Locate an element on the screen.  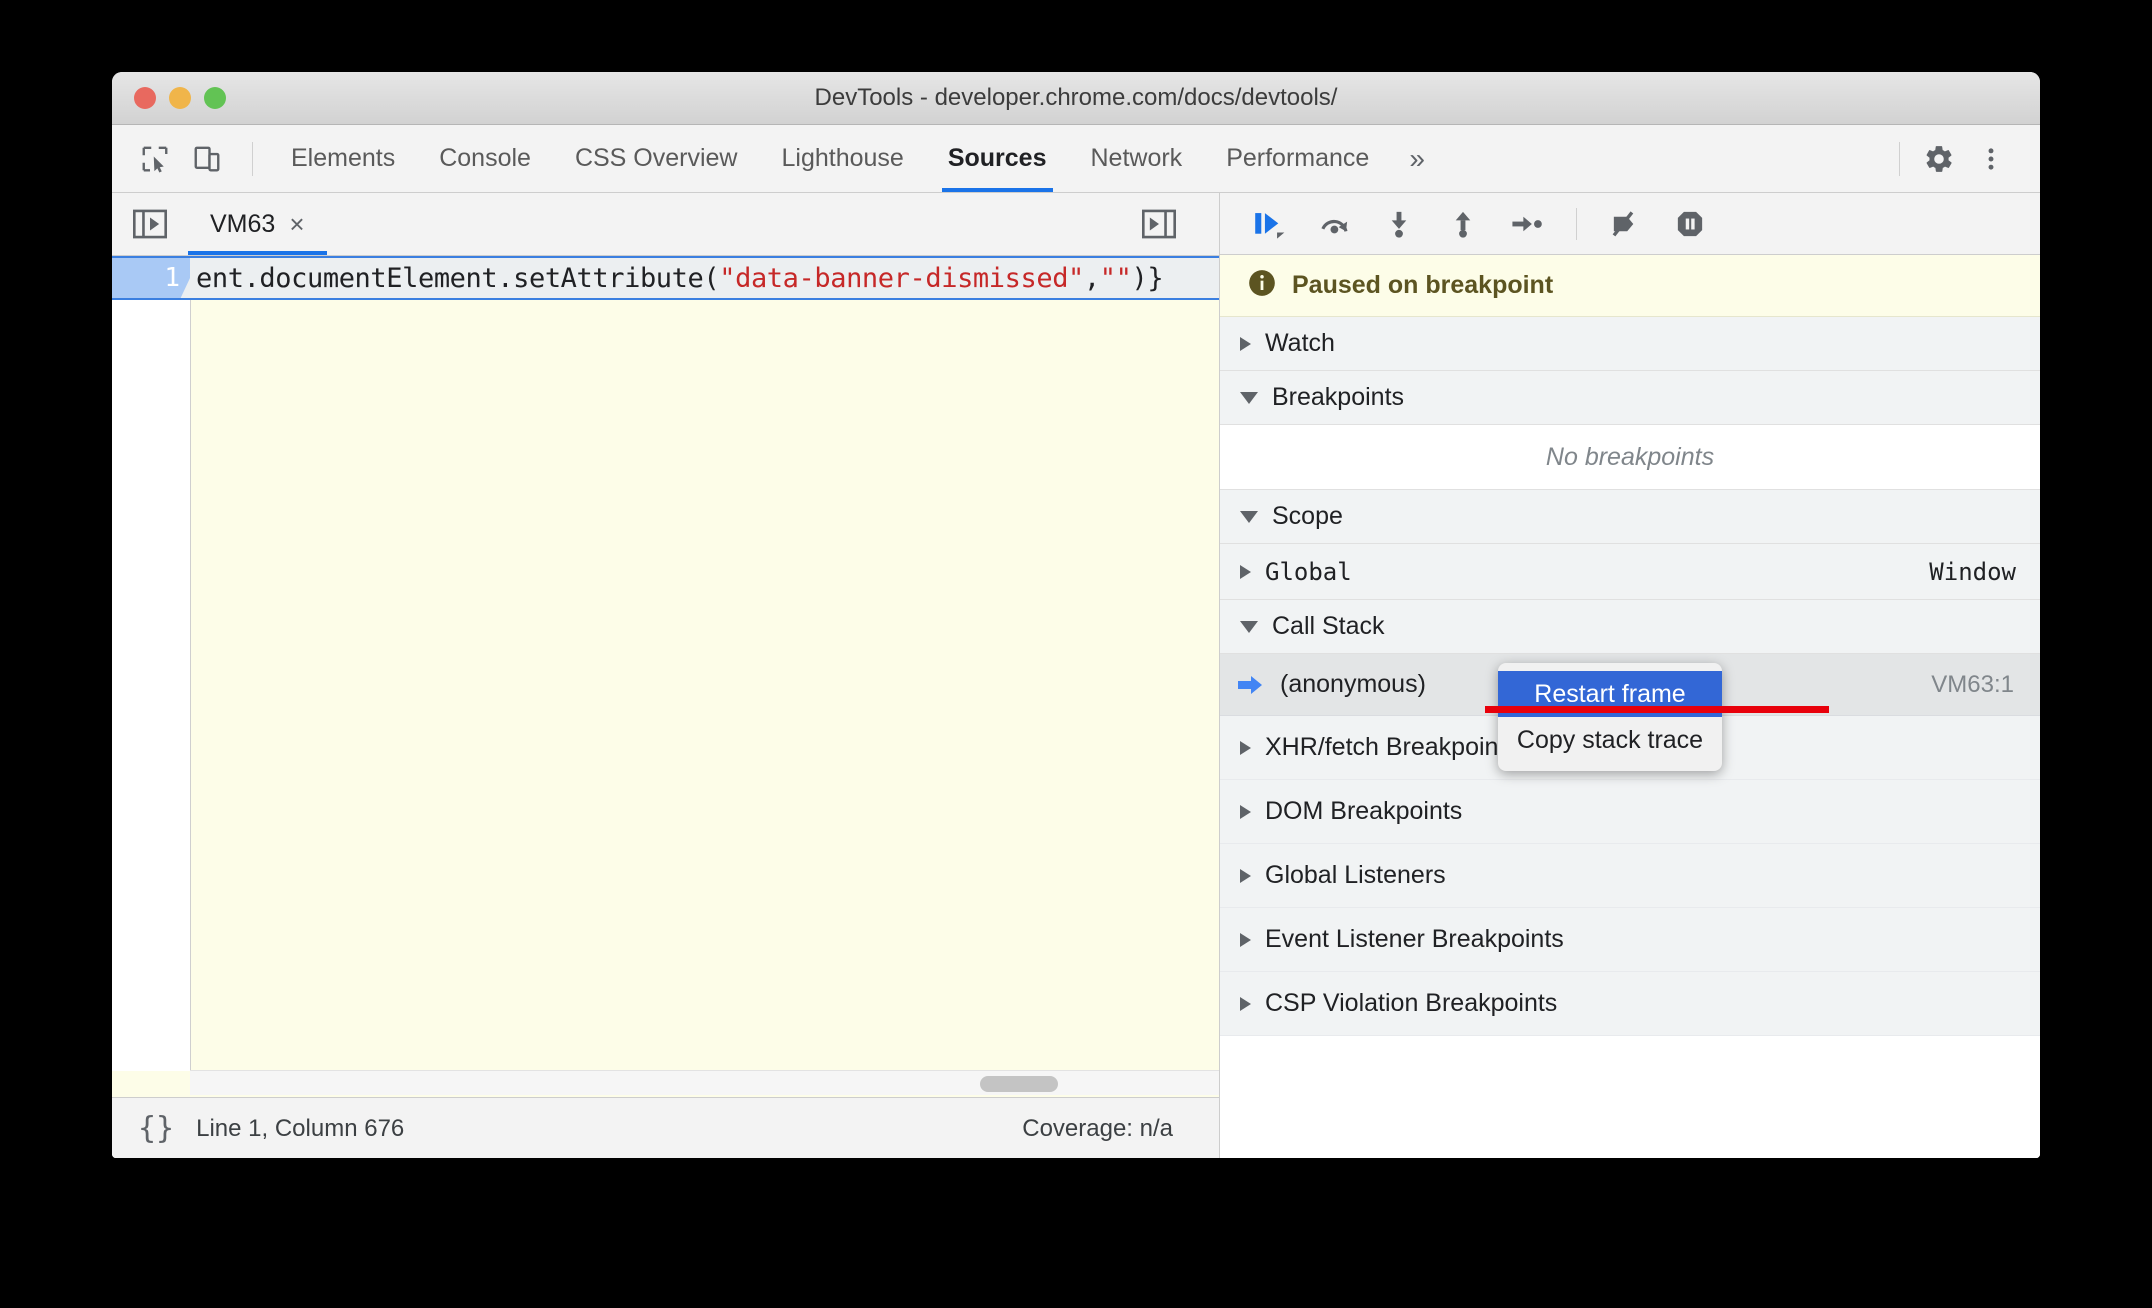
info-icon is located at coordinates (1262, 285).